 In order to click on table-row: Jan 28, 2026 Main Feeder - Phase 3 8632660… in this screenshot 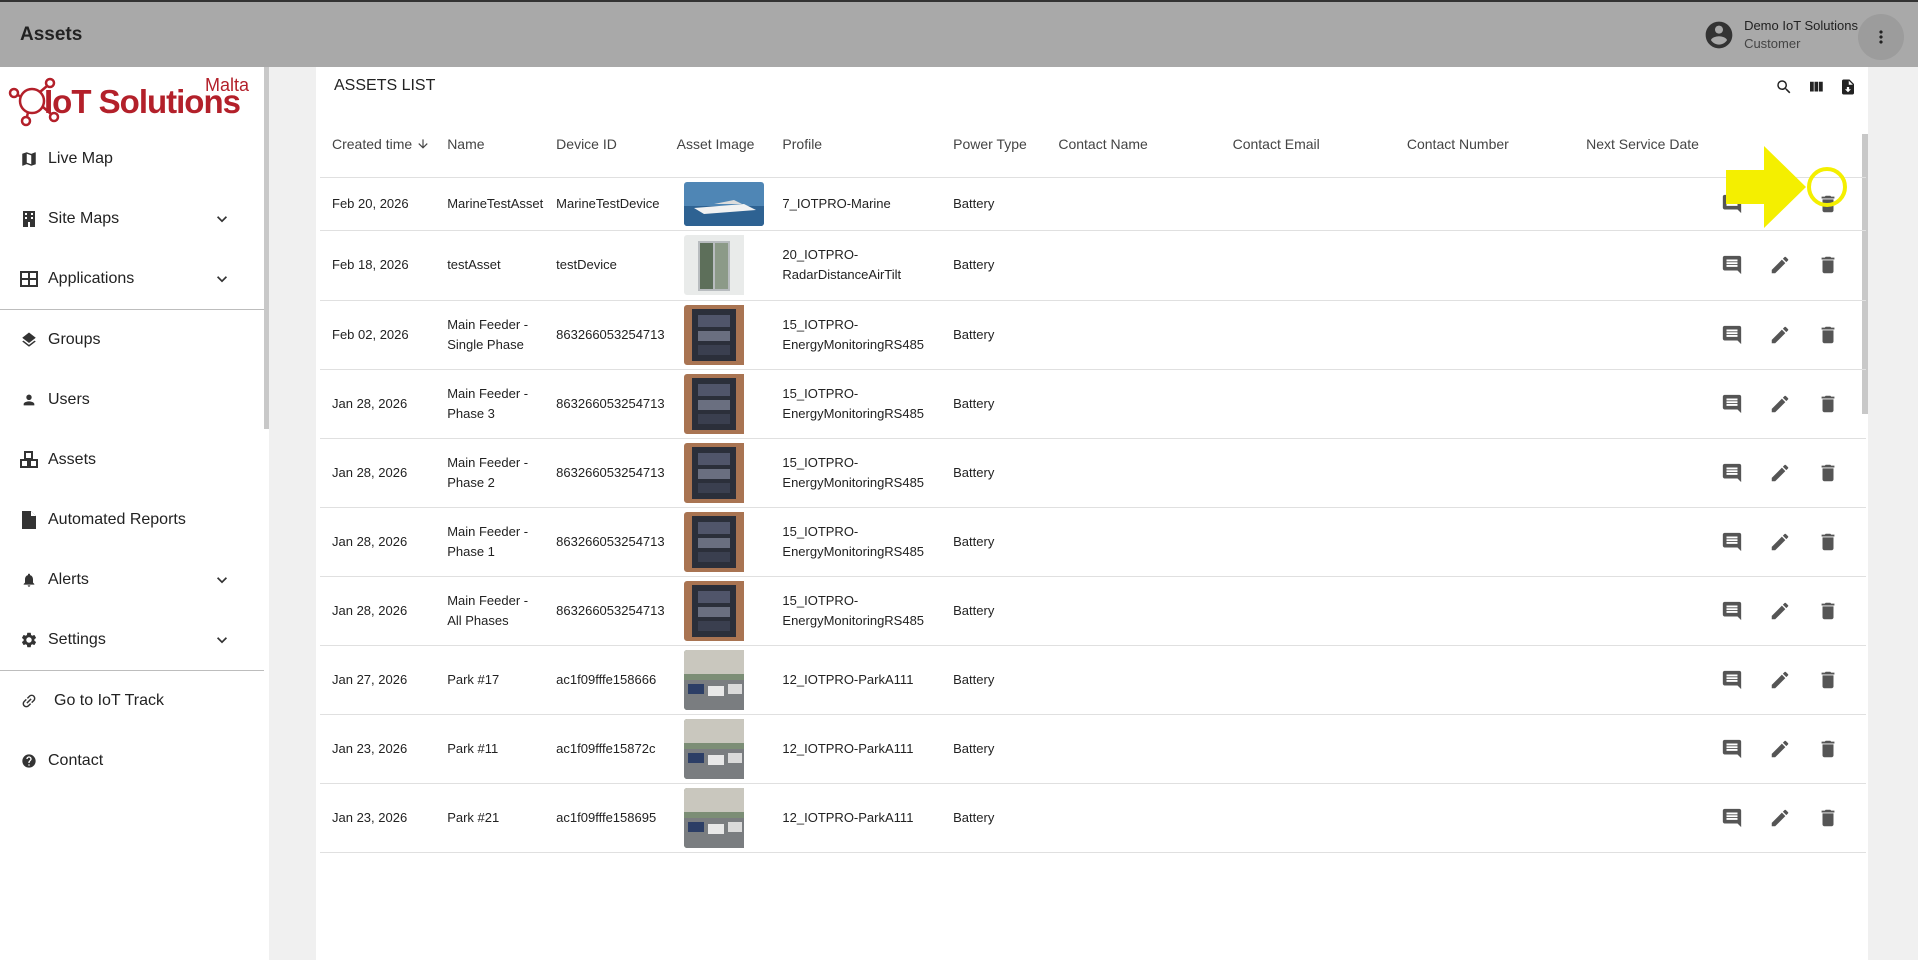, I will do `click(1093, 404)`.